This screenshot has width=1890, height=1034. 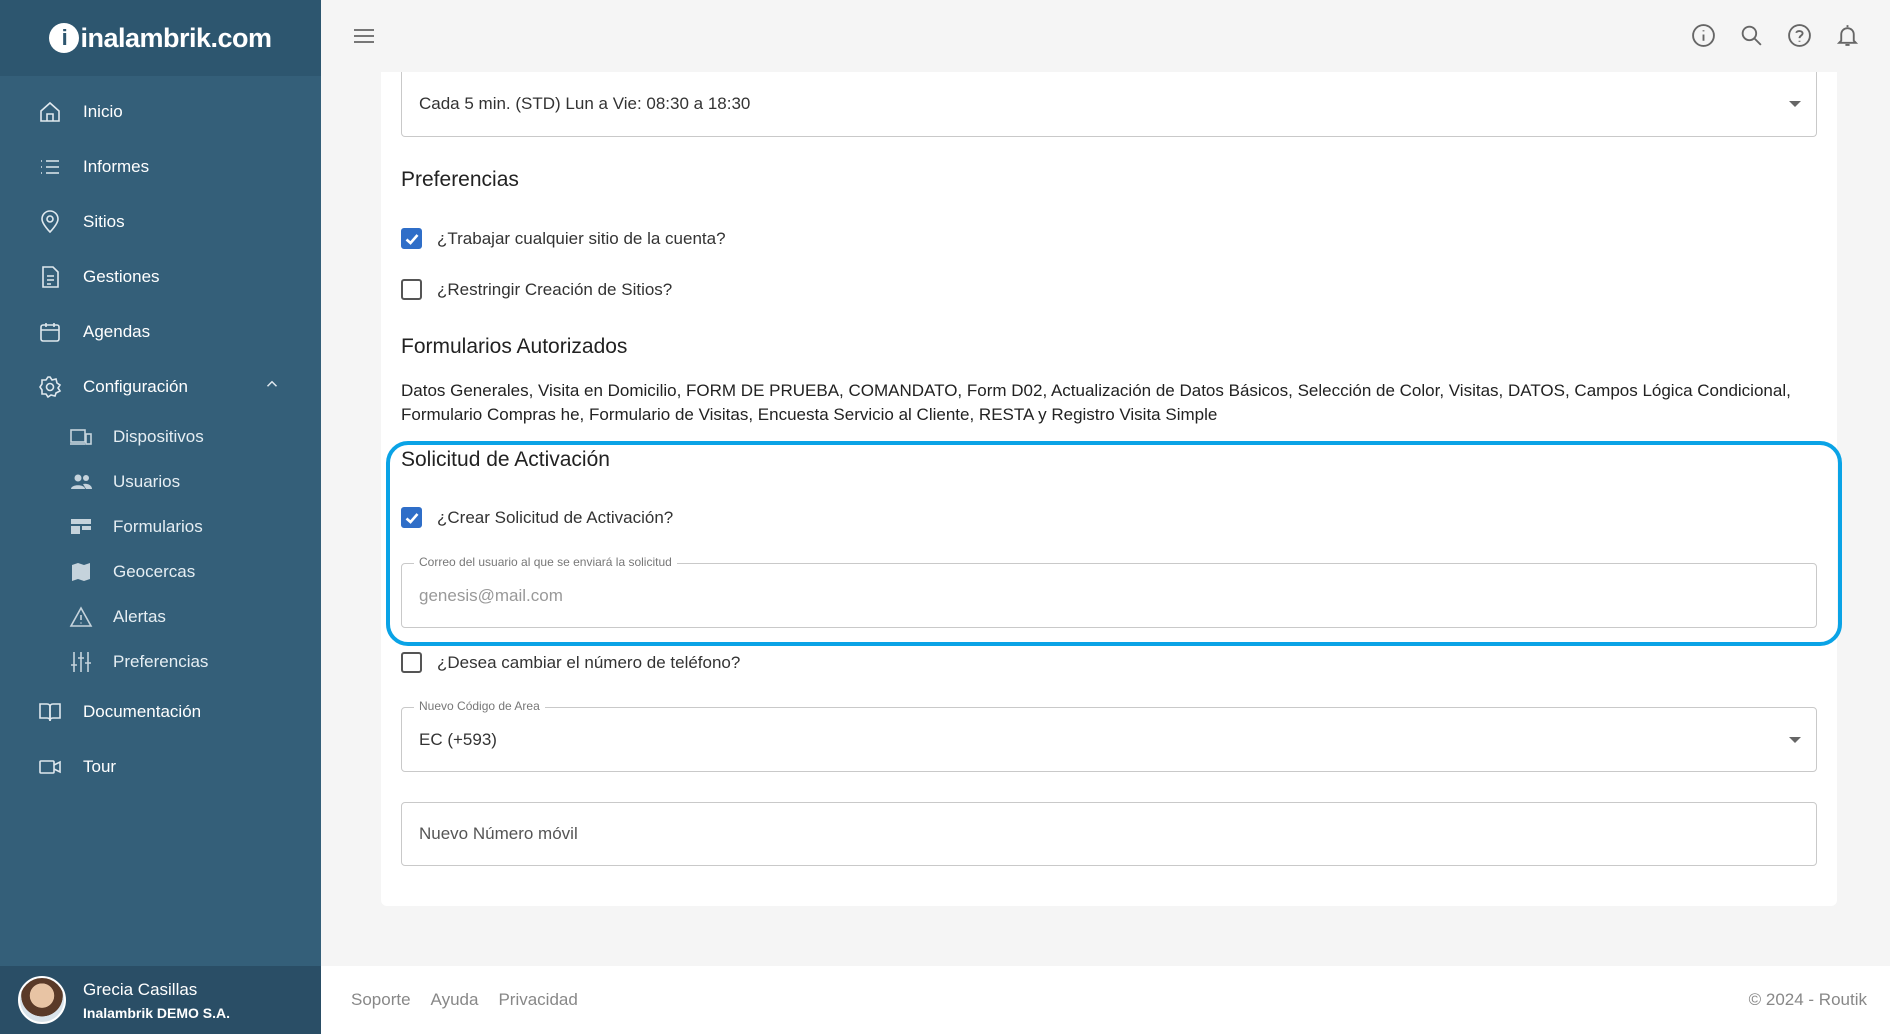 I want to click on pref-restrict-sites-label: ¿Restringir Creación de Sitios?, so click(x=555, y=289).